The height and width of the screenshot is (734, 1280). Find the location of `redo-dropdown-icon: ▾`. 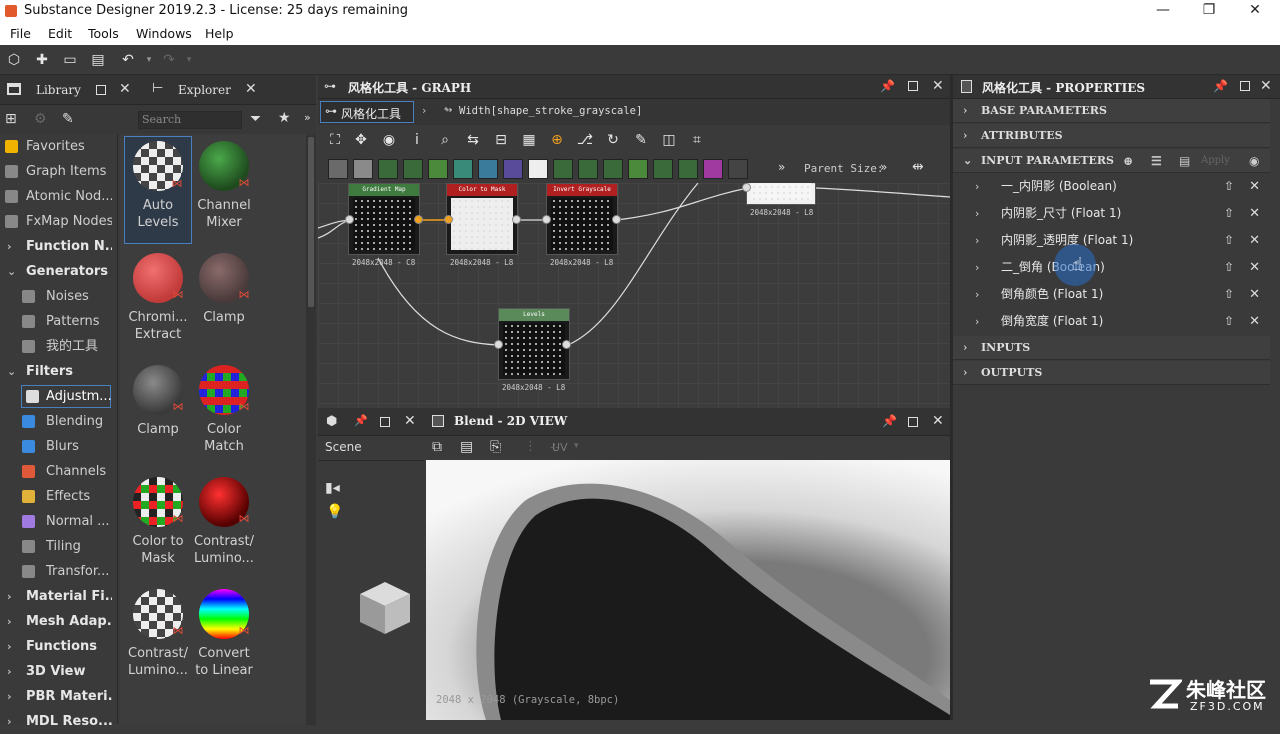

redo-dropdown-icon: ▾ is located at coordinates (189, 60).